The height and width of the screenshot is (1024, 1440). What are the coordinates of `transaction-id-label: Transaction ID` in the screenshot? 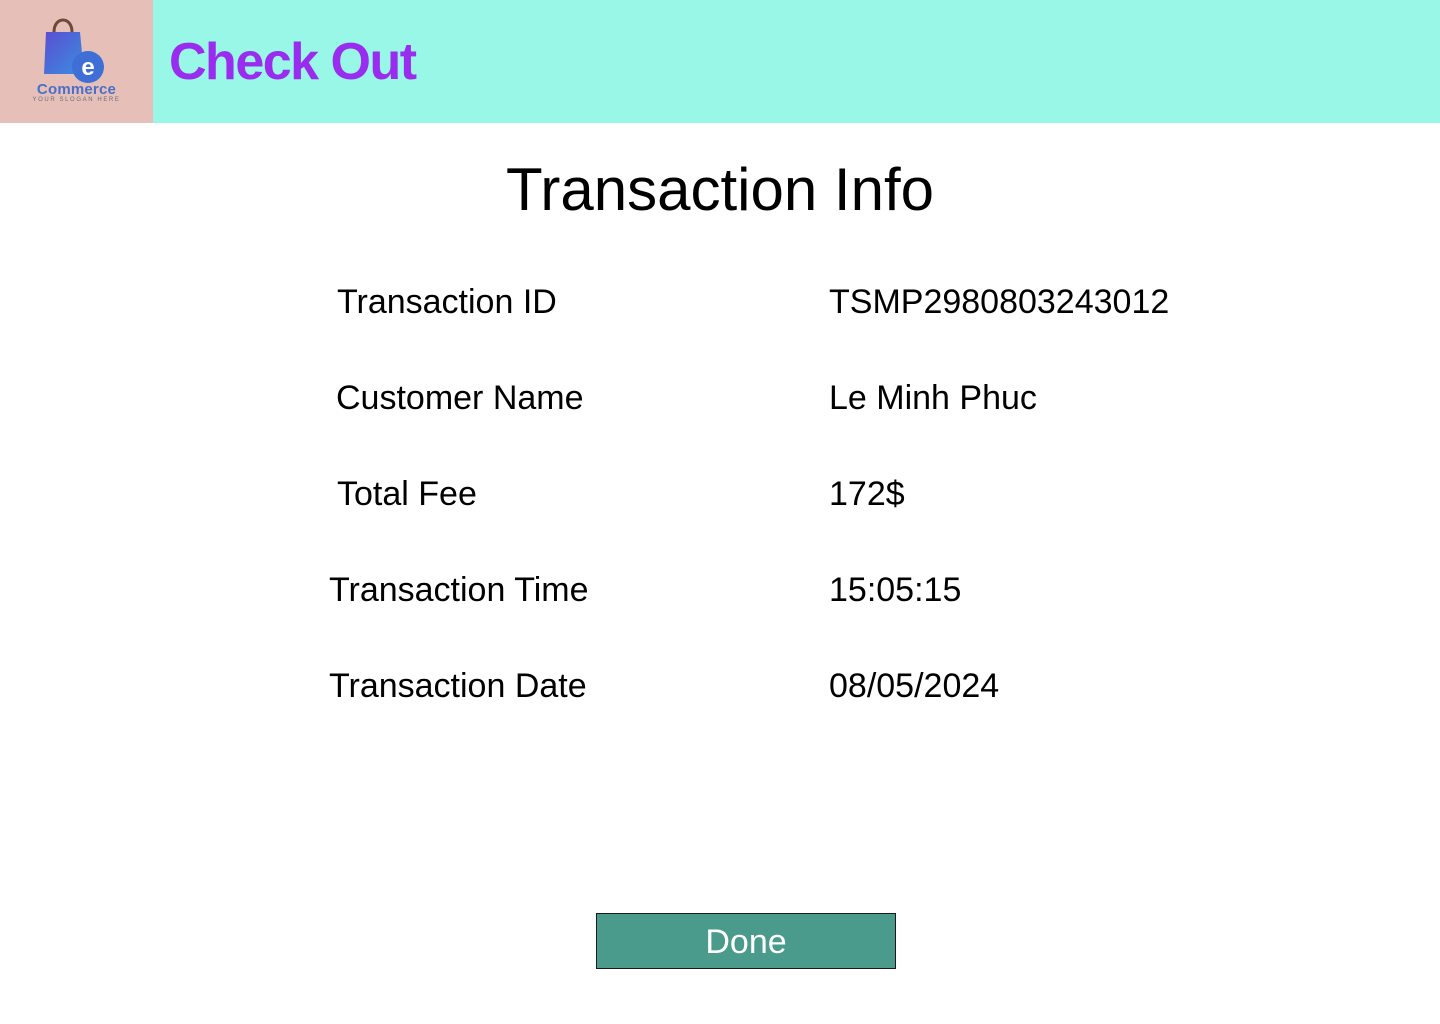 It's located at (447, 302).